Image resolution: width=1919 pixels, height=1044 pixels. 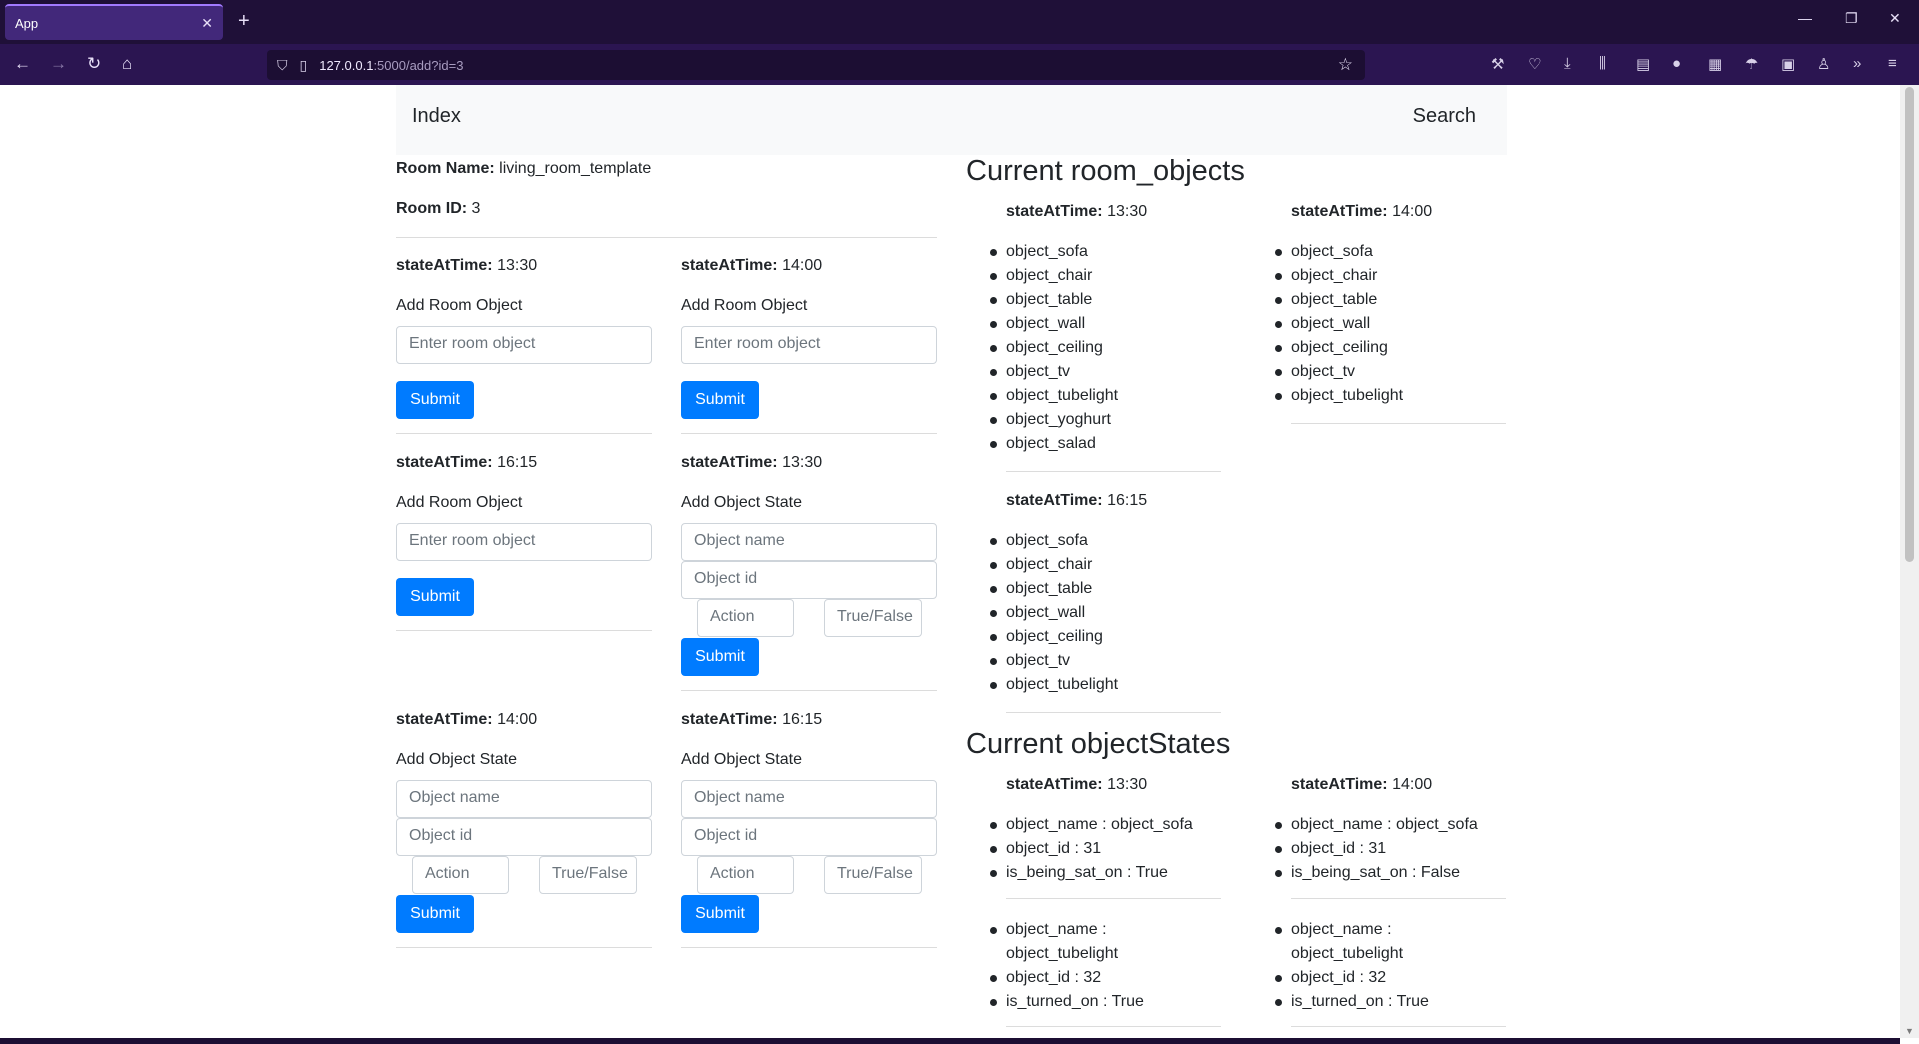 I want to click on shield-icon: ⛉, so click(x=282, y=65).